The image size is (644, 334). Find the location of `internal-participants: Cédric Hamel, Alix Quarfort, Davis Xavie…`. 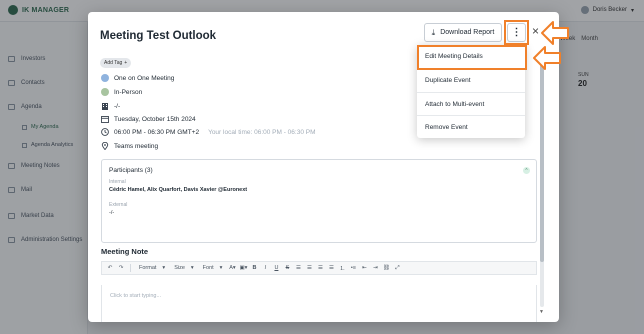

internal-participants: Cédric Hamel, Alix Quarfort, Davis Xavie… is located at coordinates (178, 190).